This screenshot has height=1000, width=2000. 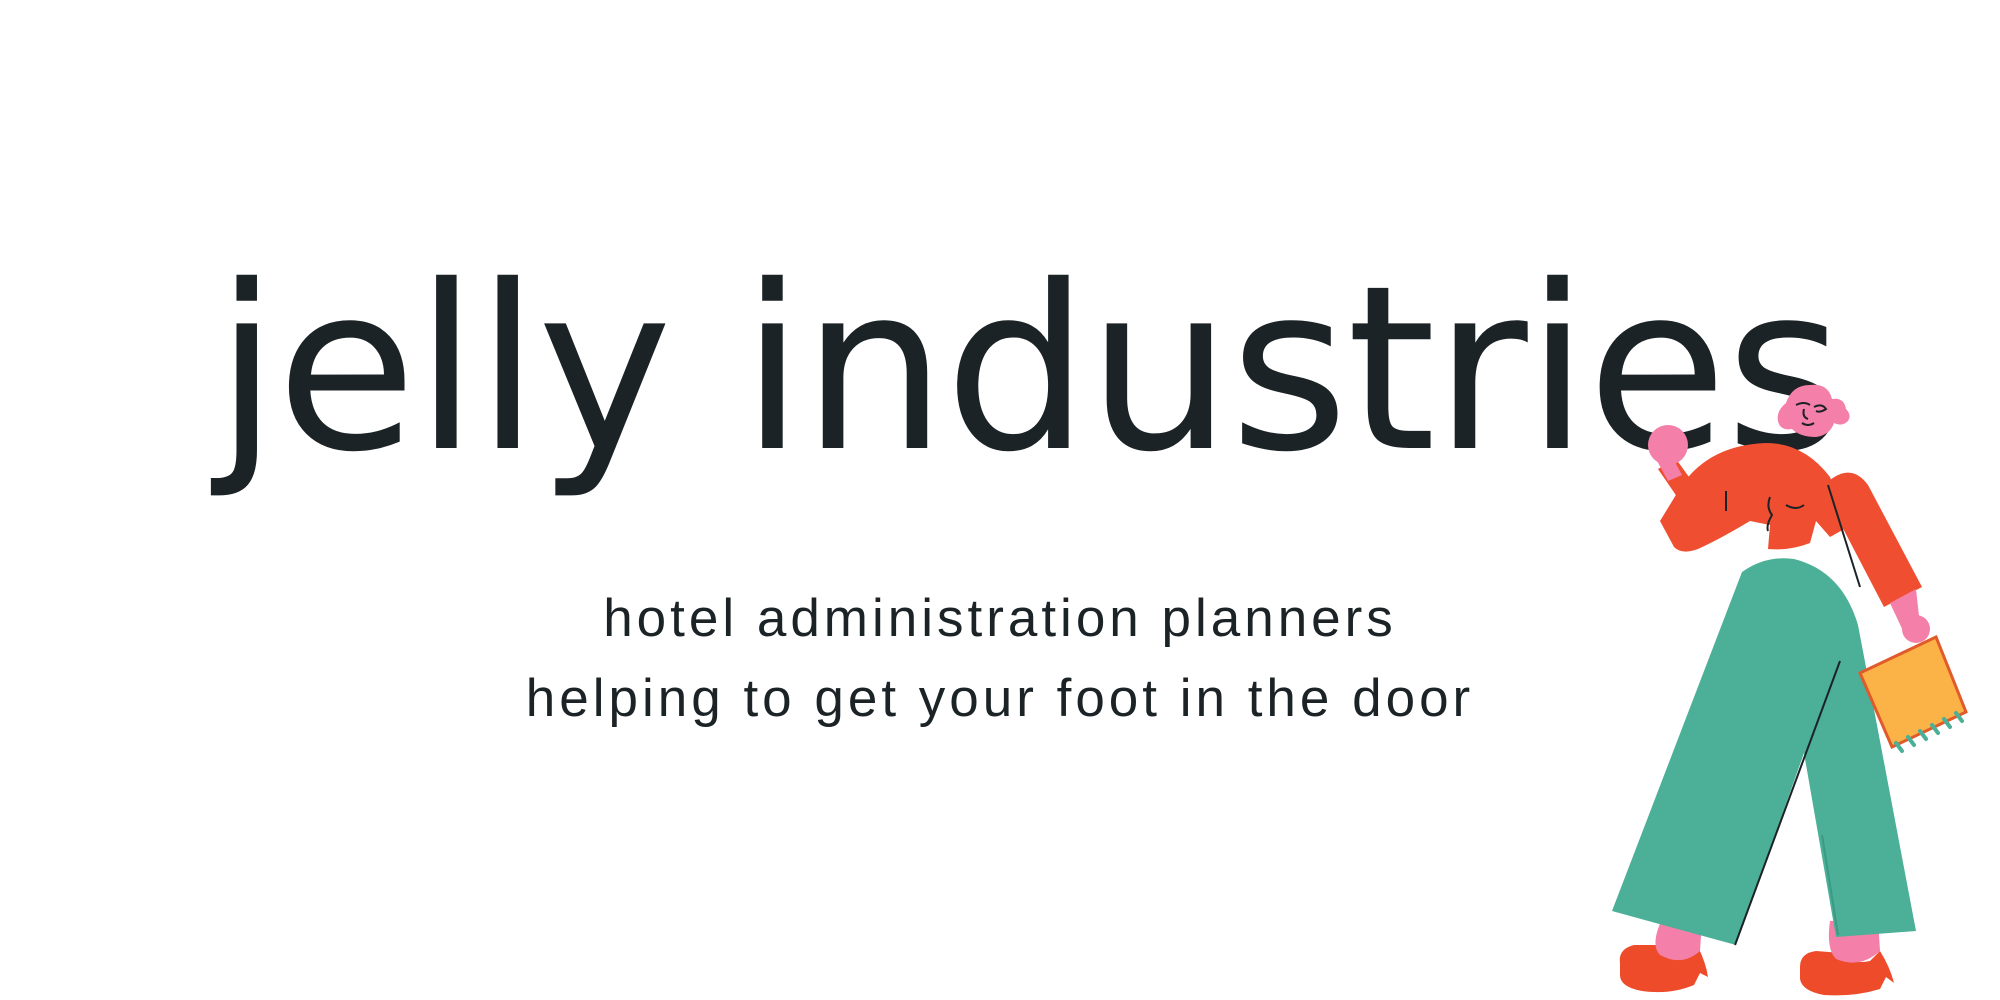 What do you see at coordinates (1764, 751) in the screenshot?
I see `pants-icon` at bounding box center [1764, 751].